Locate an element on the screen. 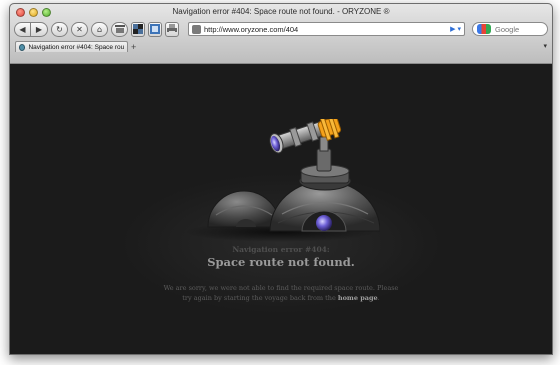 The height and width of the screenshot is (365, 560). print-button is located at coordinates (172, 29).